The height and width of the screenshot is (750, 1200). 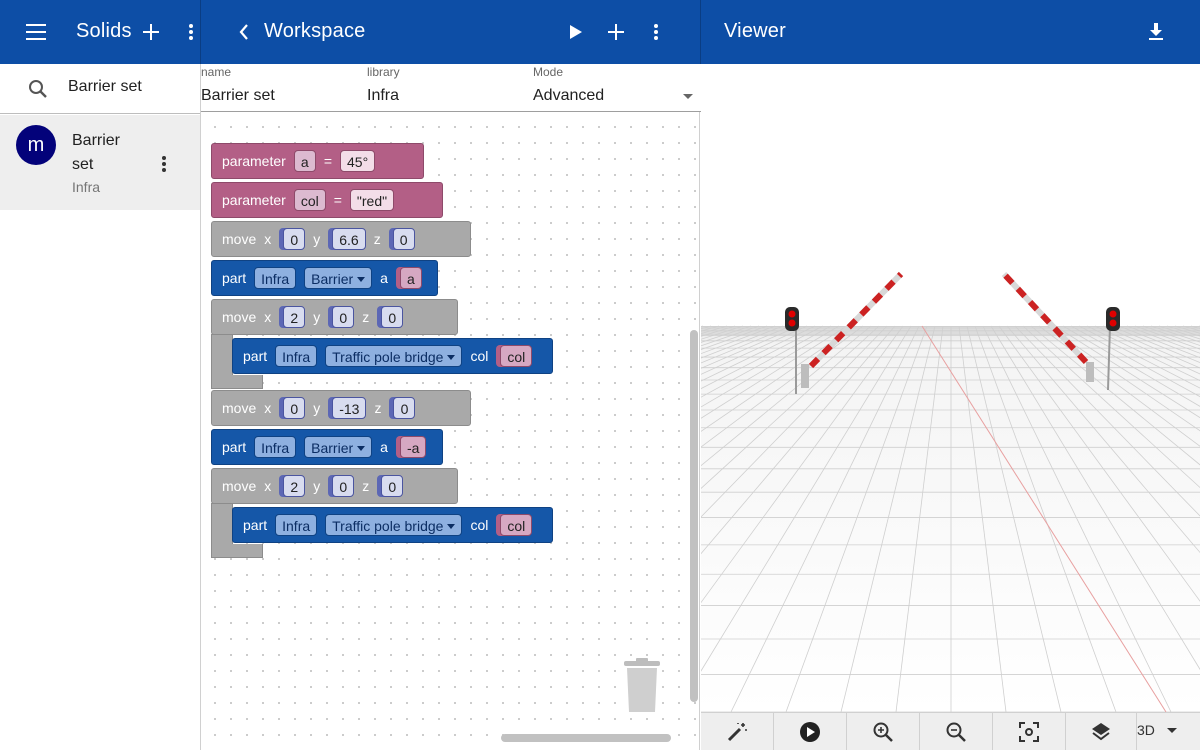 What do you see at coordinates (372, 200) in the screenshot?
I see `parameter-value: "red"` at bounding box center [372, 200].